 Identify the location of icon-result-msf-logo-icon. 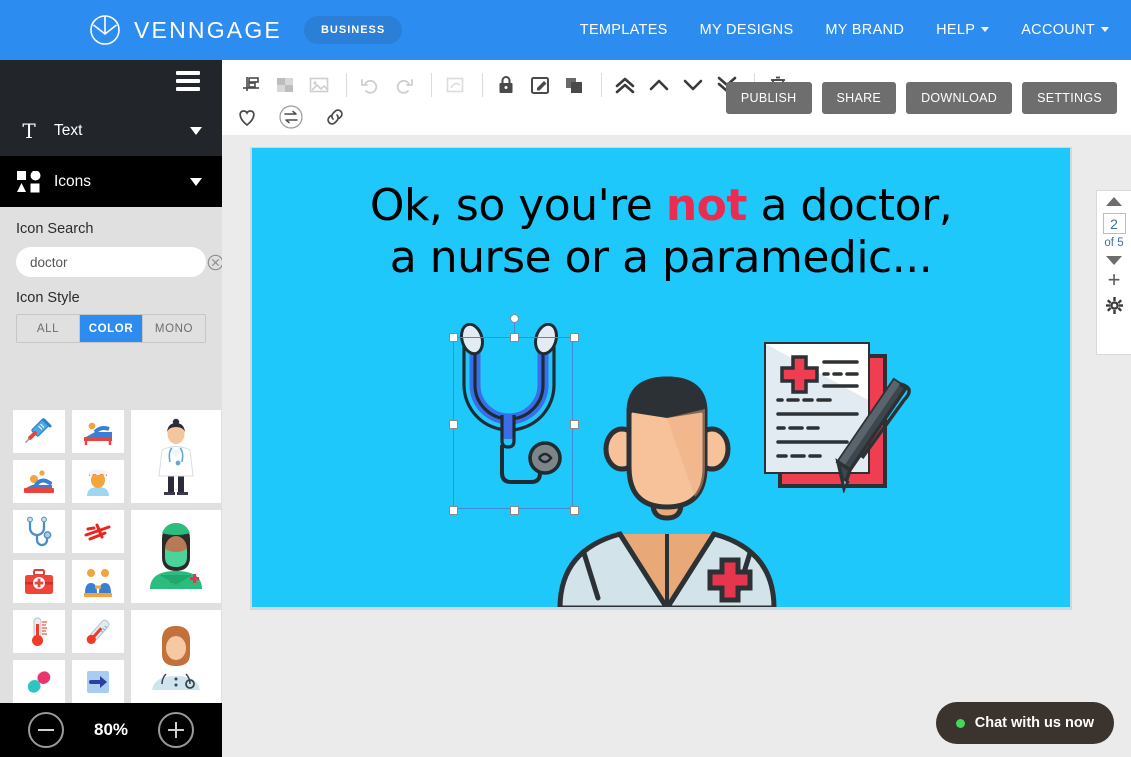
(98, 531).